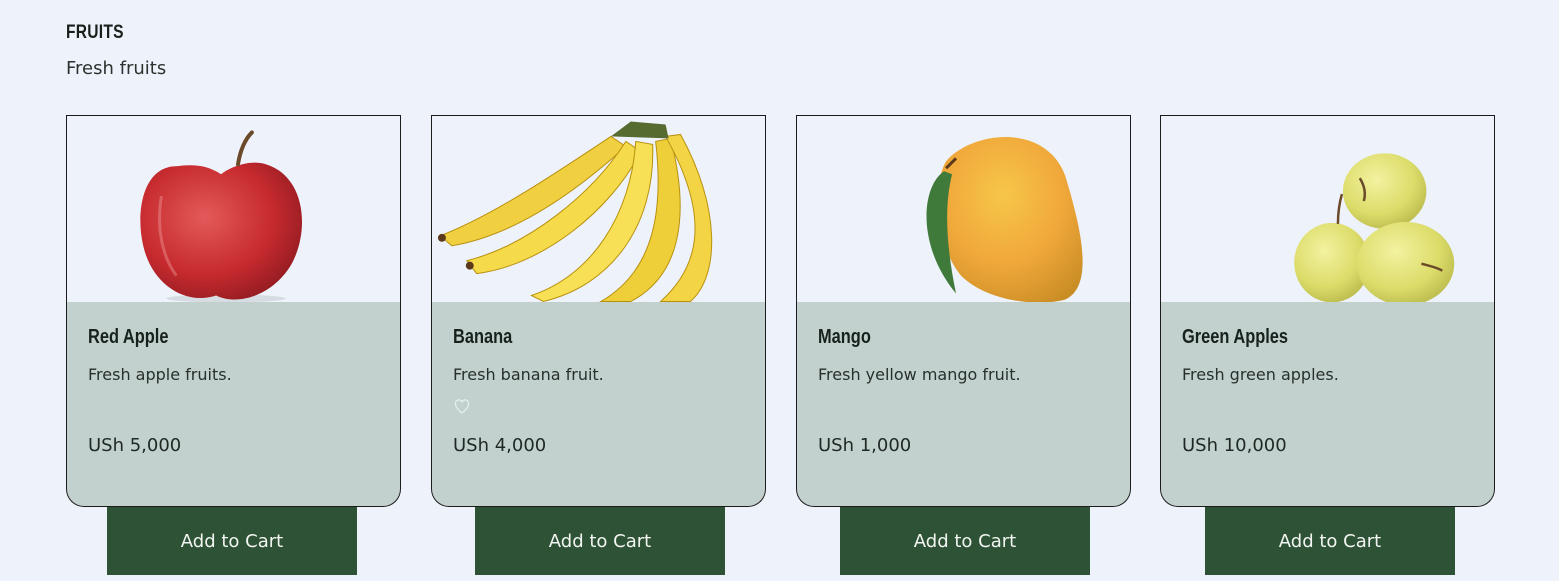  I want to click on product-description: Fresh apple fruits., so click(160, 374).